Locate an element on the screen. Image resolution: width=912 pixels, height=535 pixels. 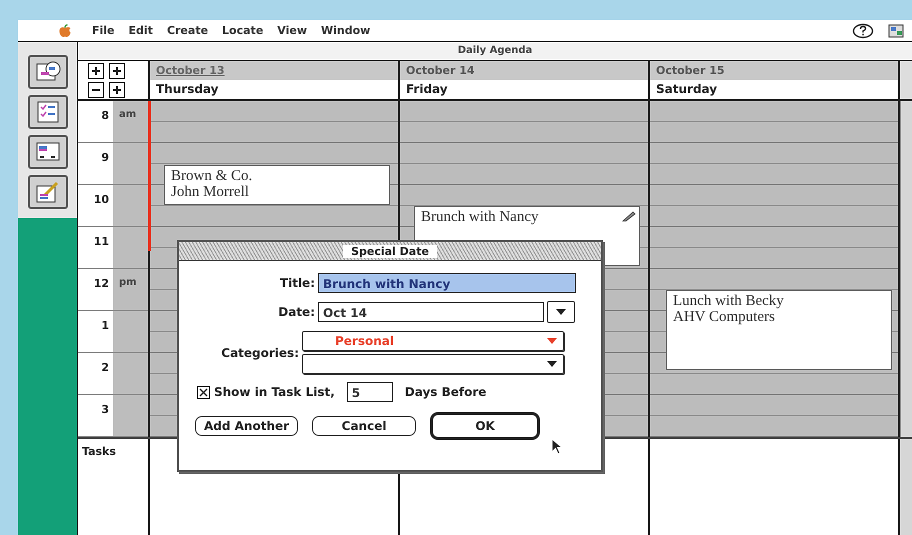
hour-label: 2 is located at coordinates (105, 367).